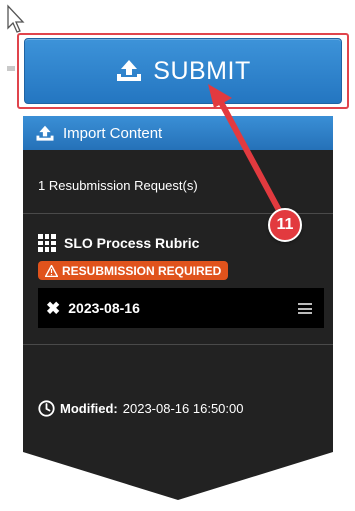  What do you see at coordinates (142, 270) in the screenshot?
I see `status-badge-label: RESUBMISSION REQUIRED` at bounding box center [142, 270].